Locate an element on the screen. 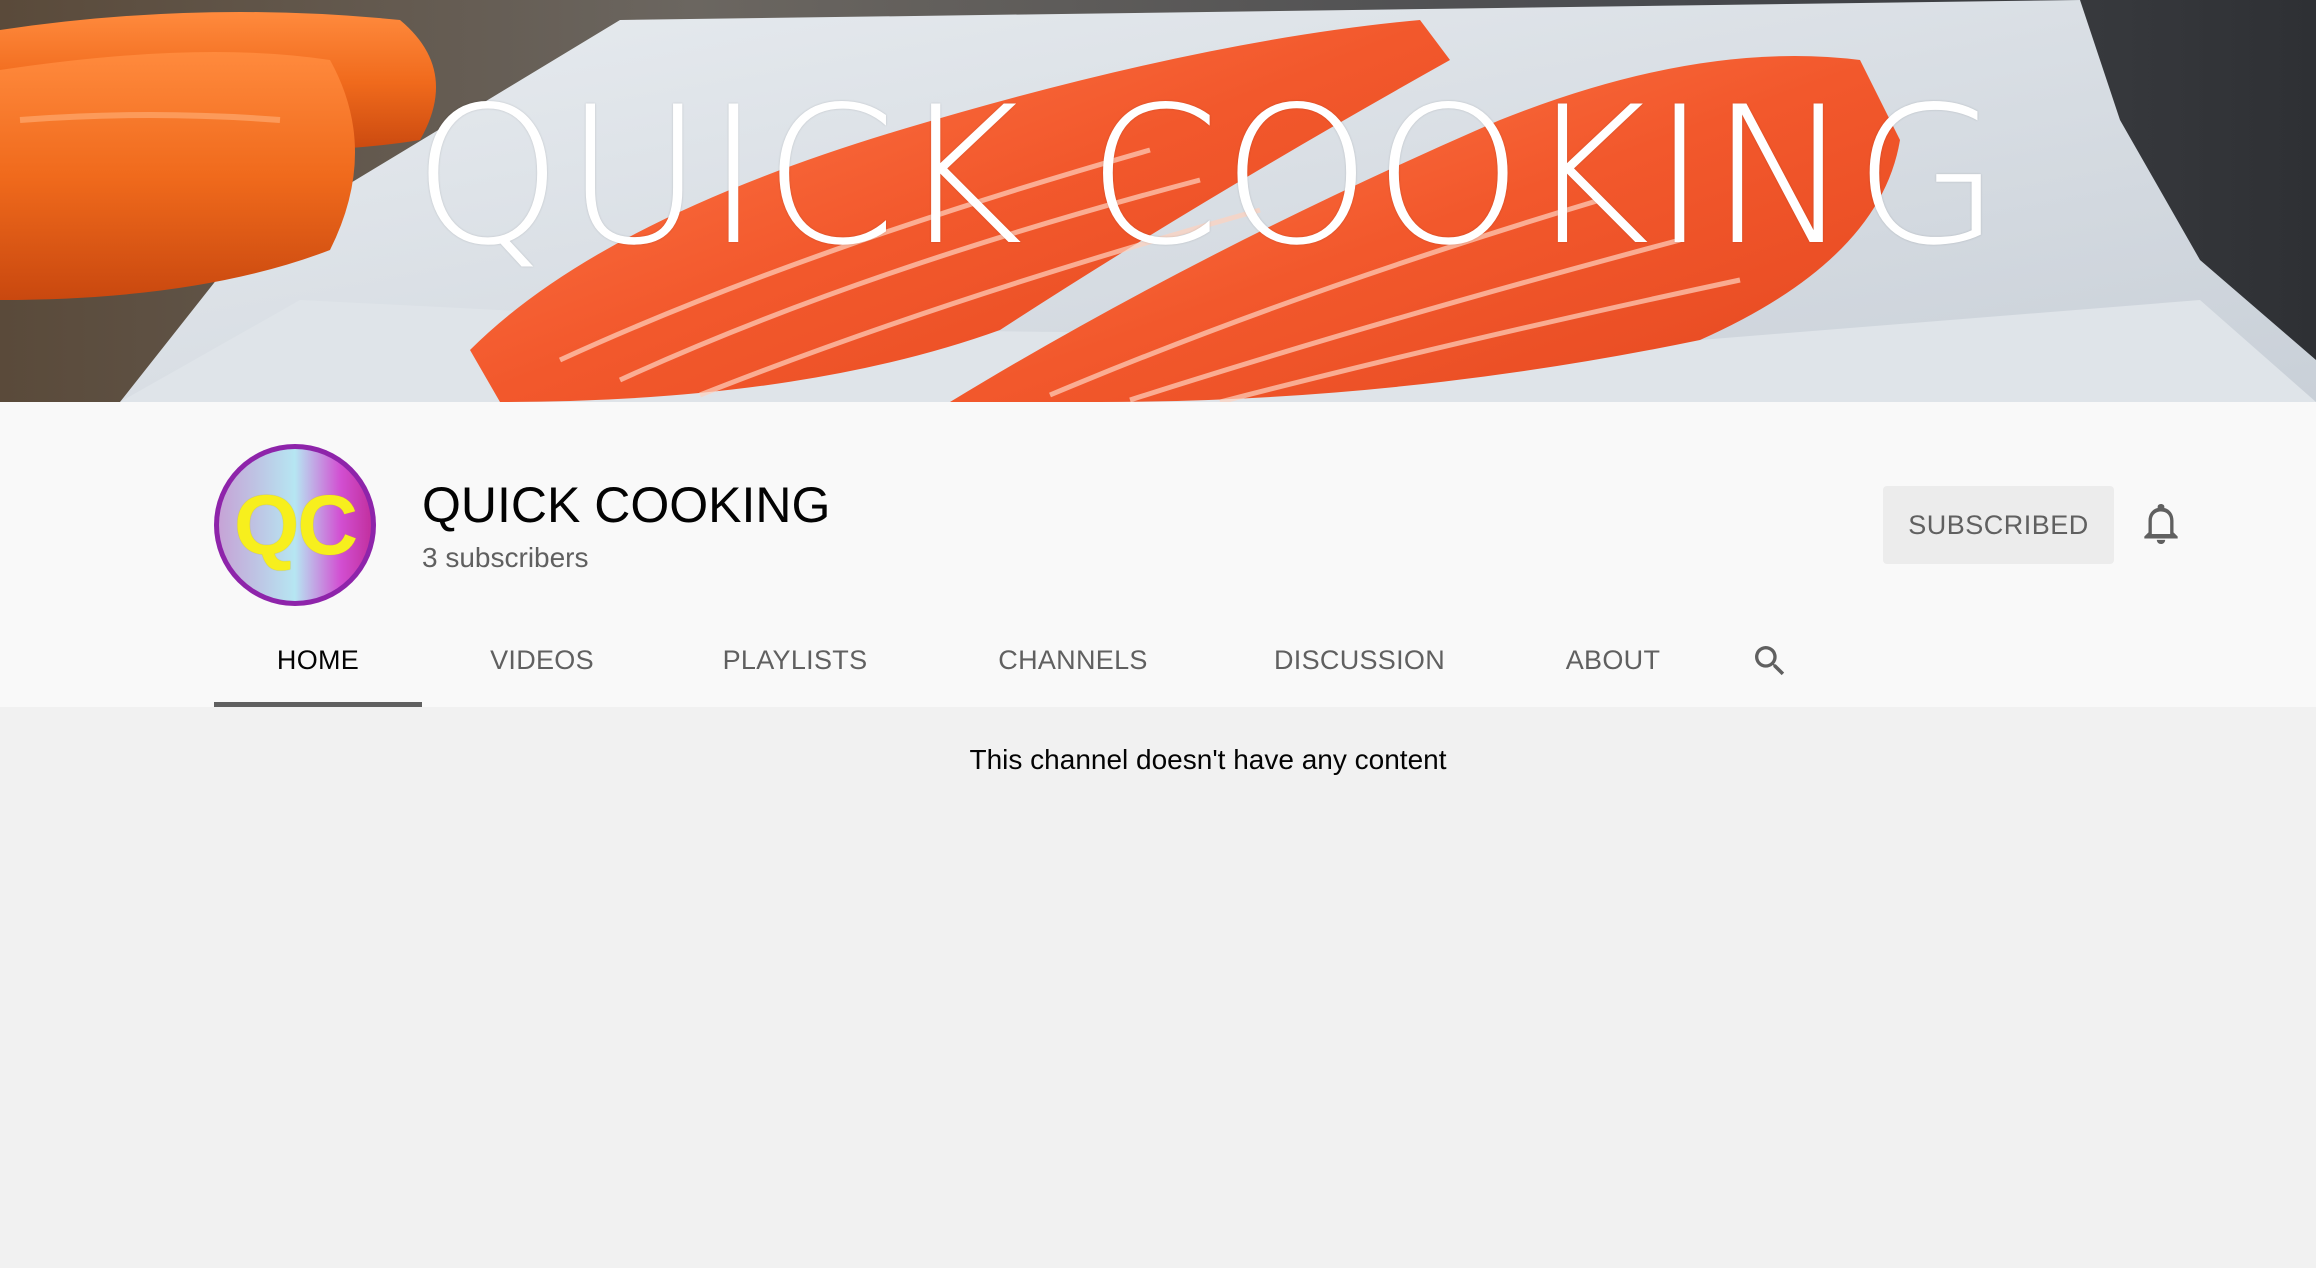 The height and width of the screenshot is (1268, 2316). tab-videos: VIDEOS is located at coordinates (542, 666).